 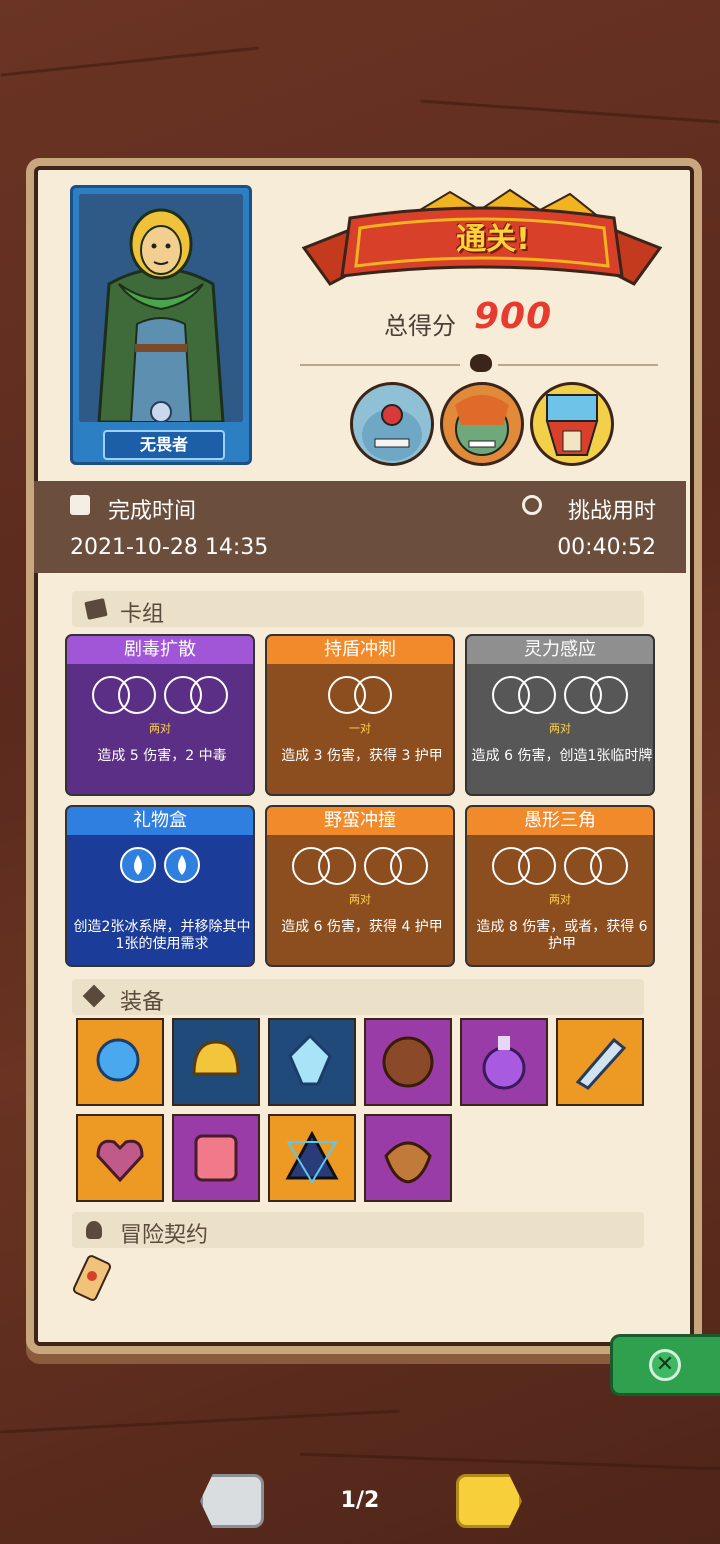 I want to click on contract-heading: 冒险契约, so click(x=164, y=1235).